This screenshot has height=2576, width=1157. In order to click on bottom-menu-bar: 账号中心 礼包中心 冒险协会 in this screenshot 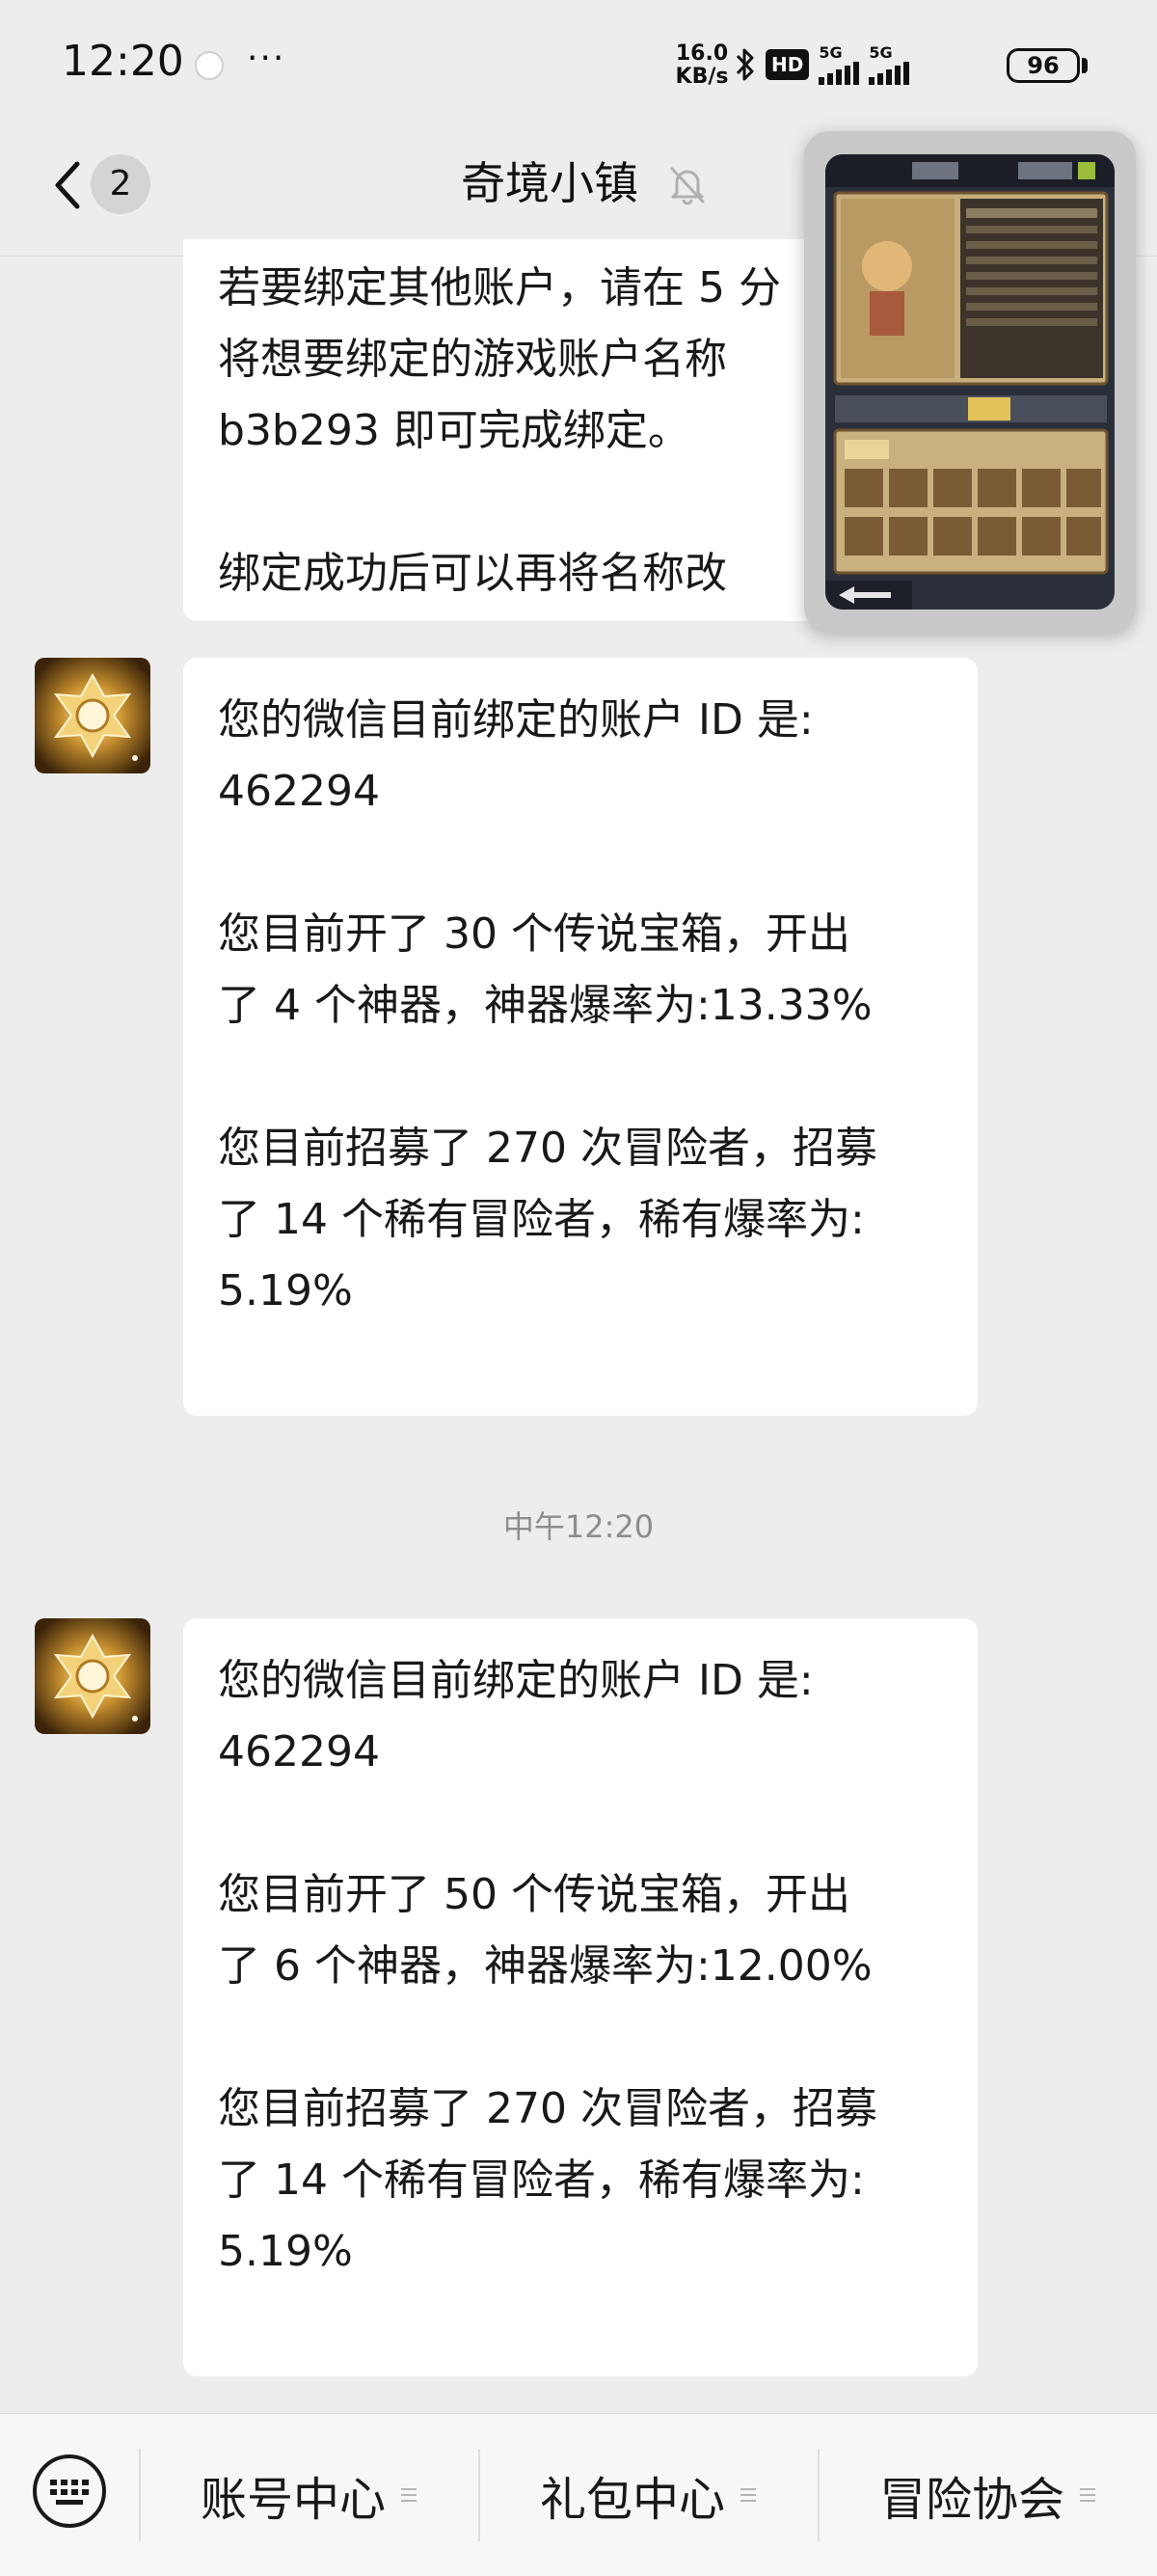, I will do `click(578, 2494)`.